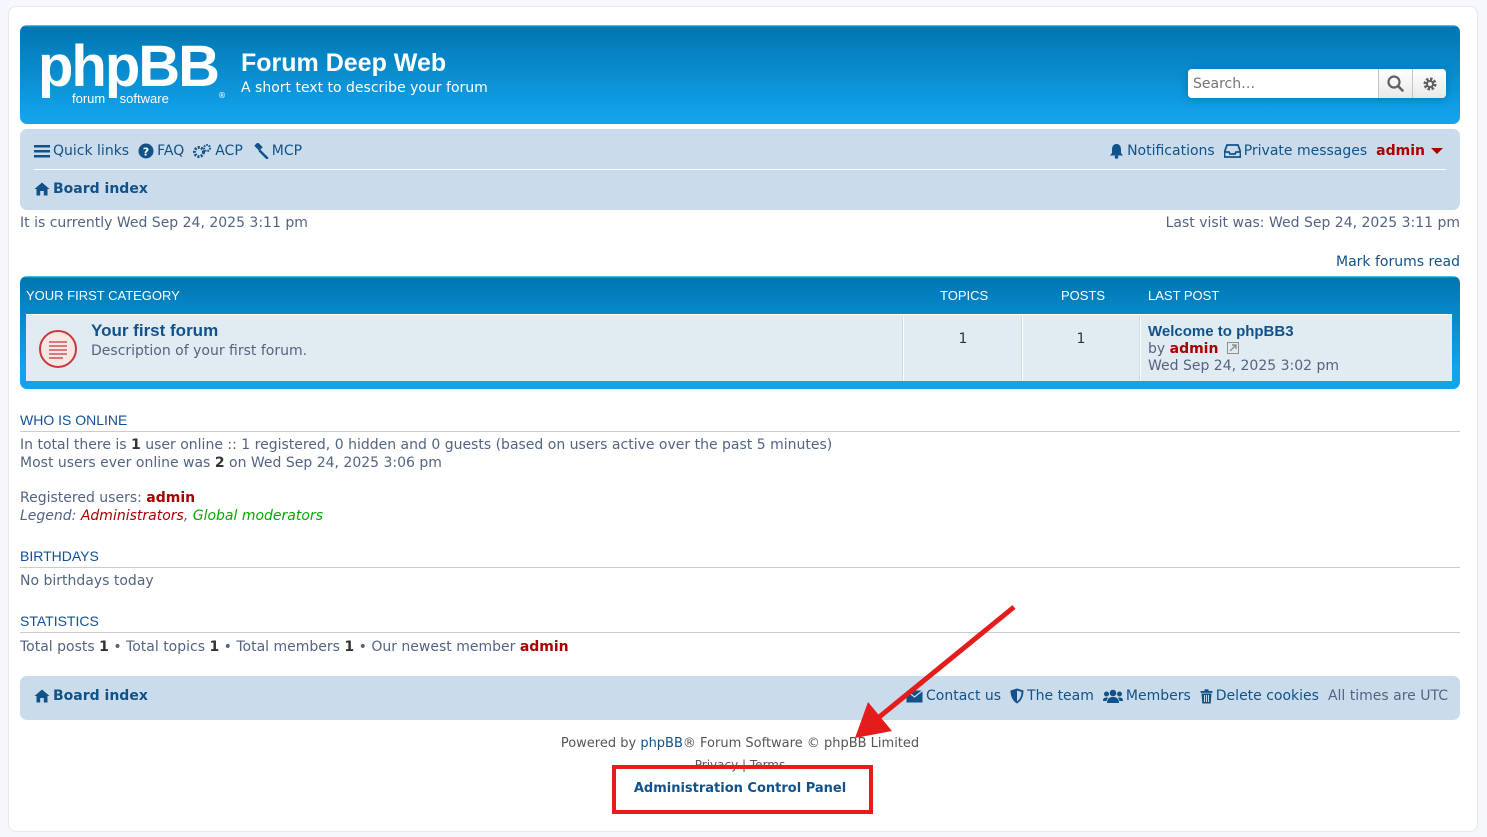  I want to click on members-link: Members, so click(1146, 696).